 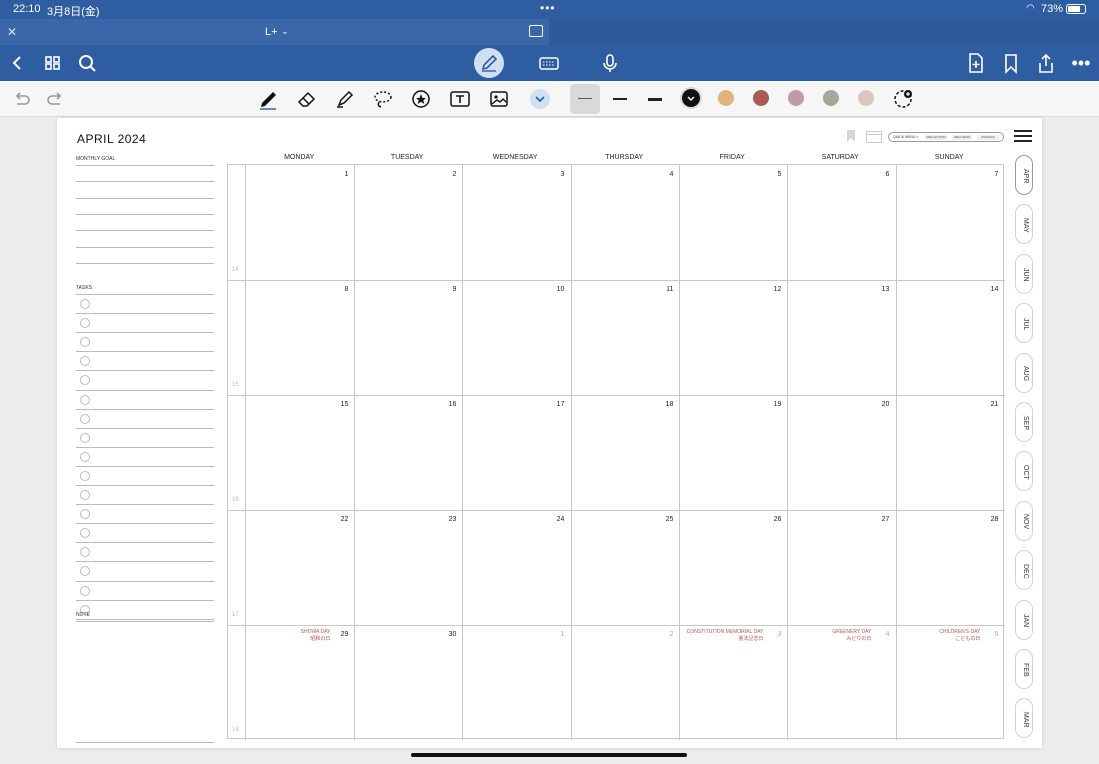 I want to click on color-swatch-tan, so click(x=726, y=98).